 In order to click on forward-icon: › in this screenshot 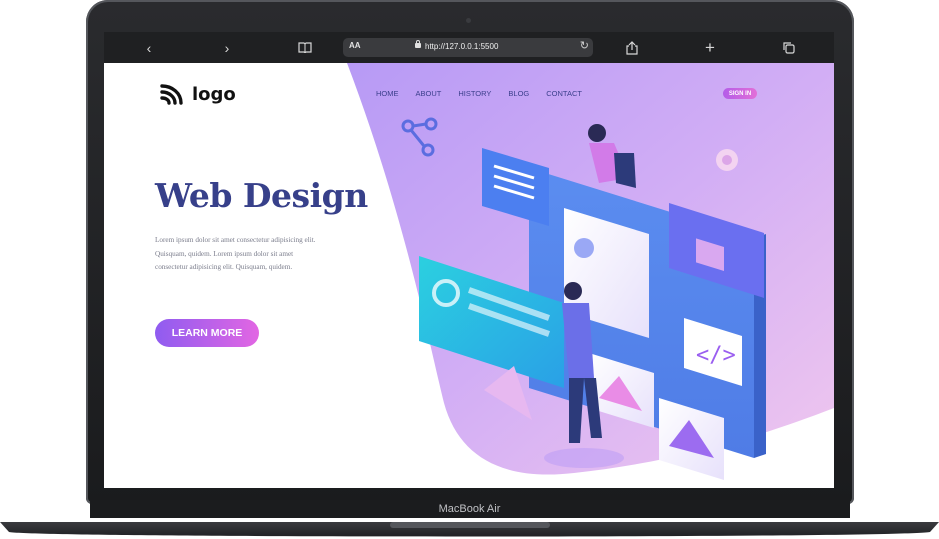, I will do `click(227, 47)`.